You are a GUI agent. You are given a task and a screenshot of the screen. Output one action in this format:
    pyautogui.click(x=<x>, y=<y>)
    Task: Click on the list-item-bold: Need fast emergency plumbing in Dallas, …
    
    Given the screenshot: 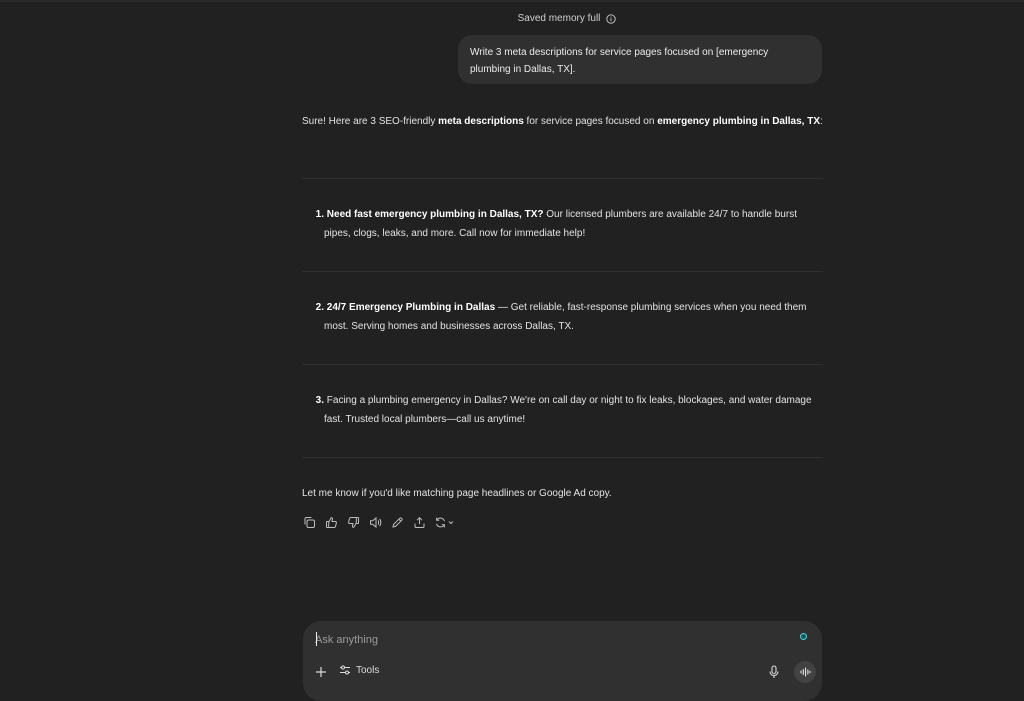 What is the action you would take?
    pyautogui.click(x=435, y=214)
    